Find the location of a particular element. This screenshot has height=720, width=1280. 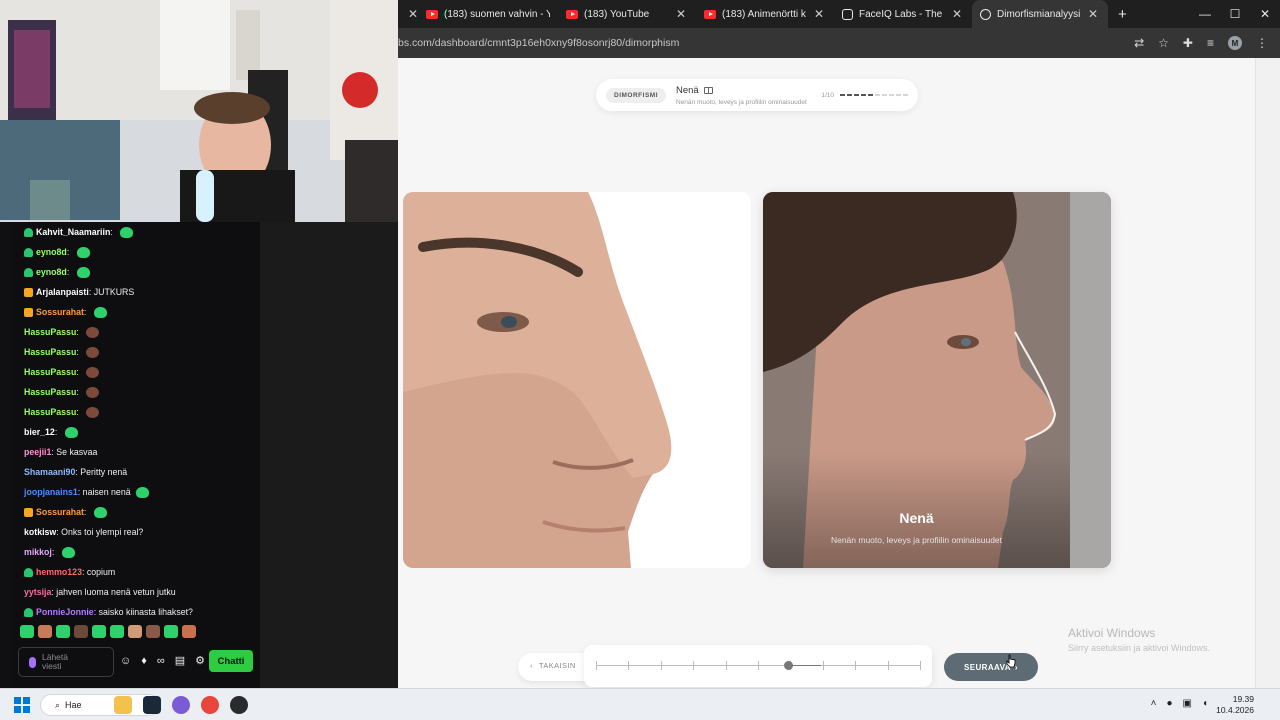

steam-icon is located at coordinates (152, 705).